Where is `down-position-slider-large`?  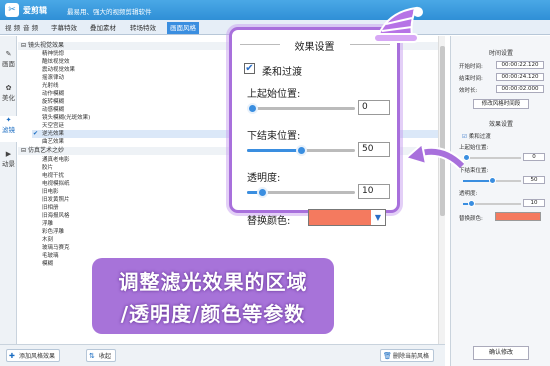 down-position-slider-large is located at coordinates (301, 150).